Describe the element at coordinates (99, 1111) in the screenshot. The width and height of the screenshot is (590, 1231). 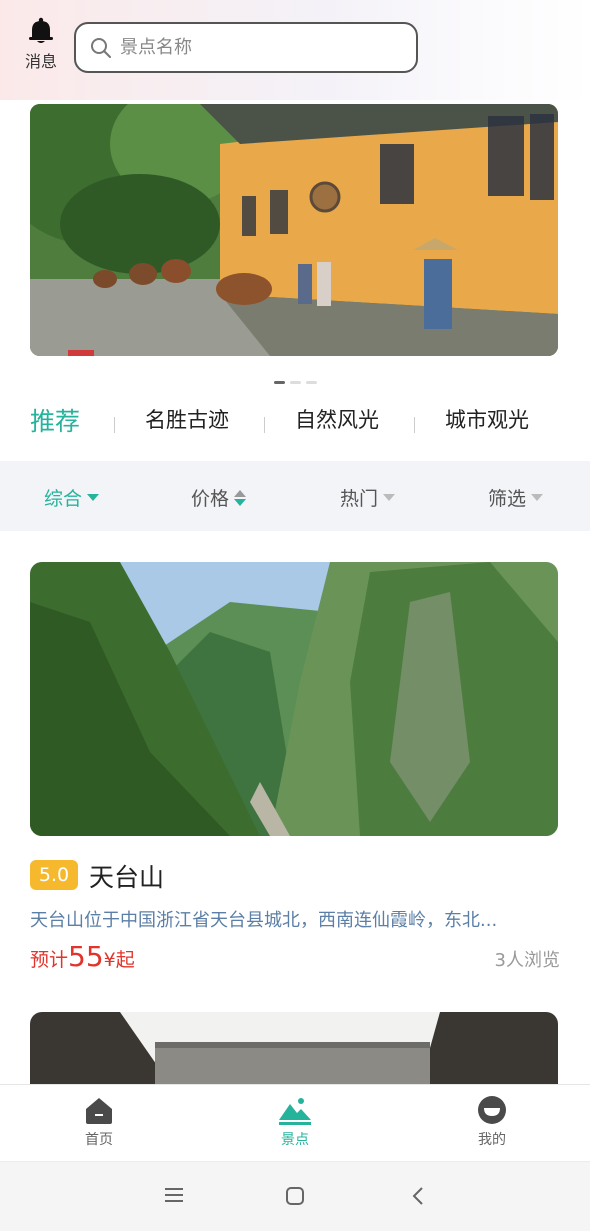
I see `home-icon` at that location.